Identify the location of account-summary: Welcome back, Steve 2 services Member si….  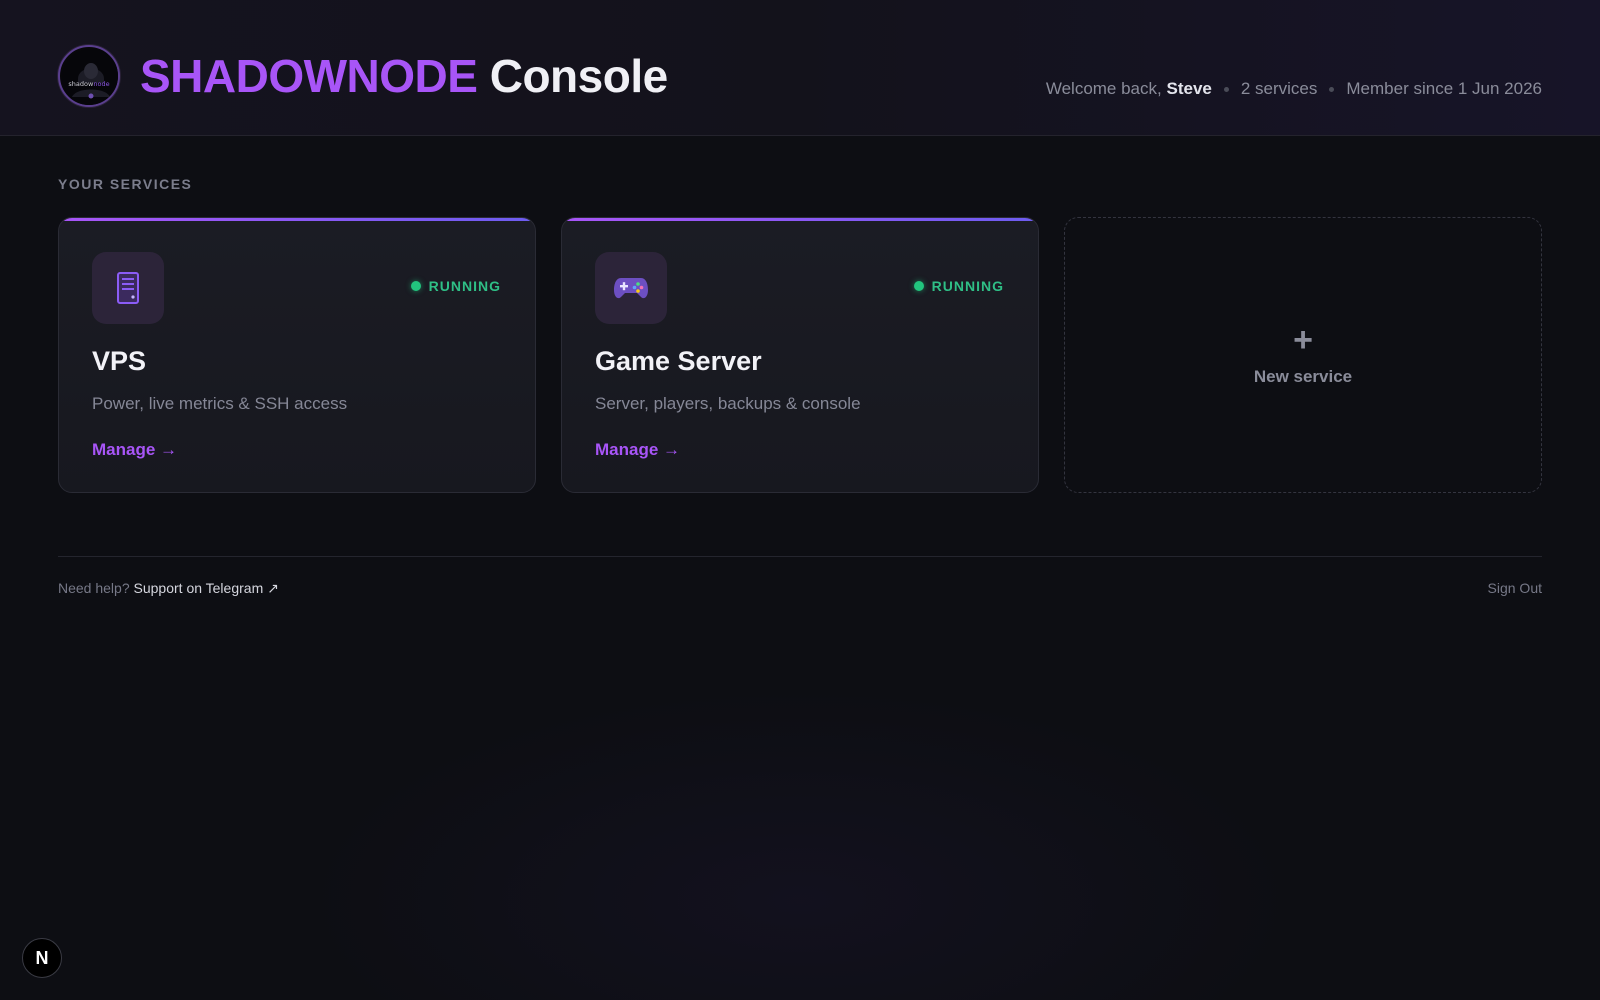
(1294, 89).